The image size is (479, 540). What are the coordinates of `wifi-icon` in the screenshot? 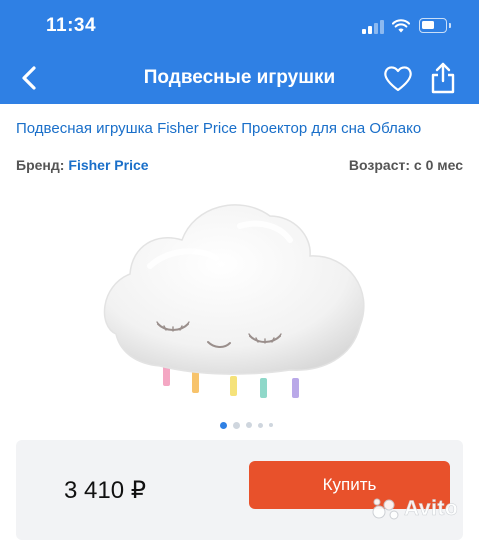 It's located at (401, 26).